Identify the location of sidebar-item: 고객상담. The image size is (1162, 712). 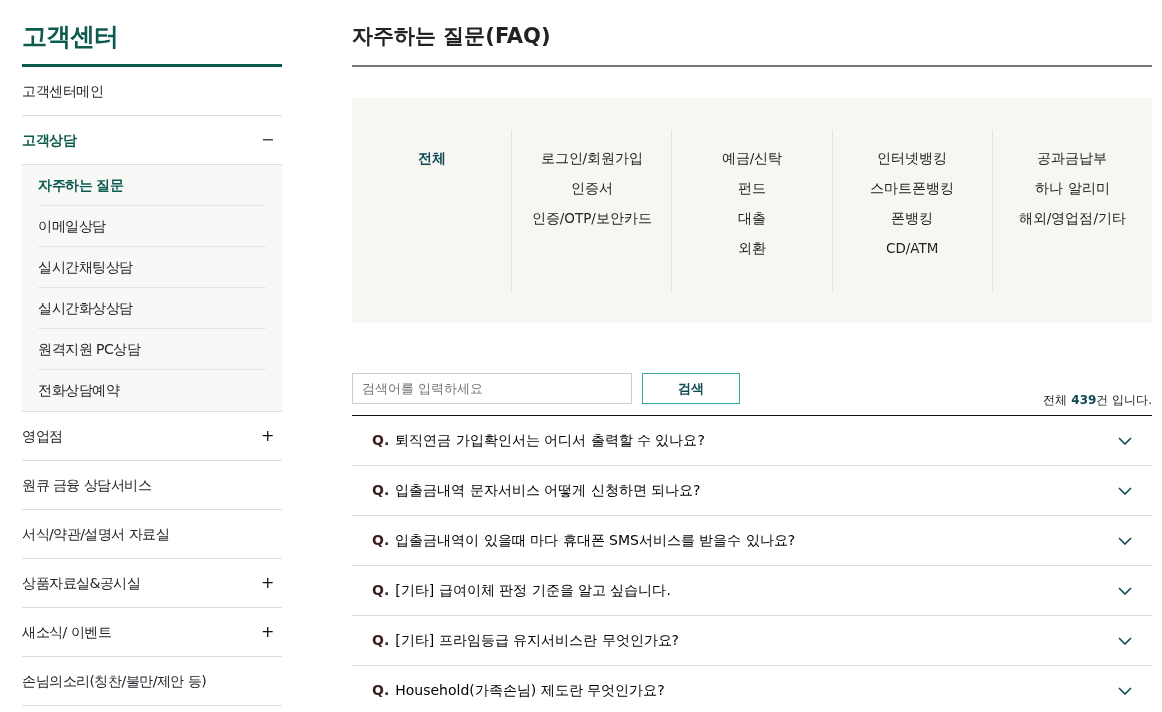
(49, 140).